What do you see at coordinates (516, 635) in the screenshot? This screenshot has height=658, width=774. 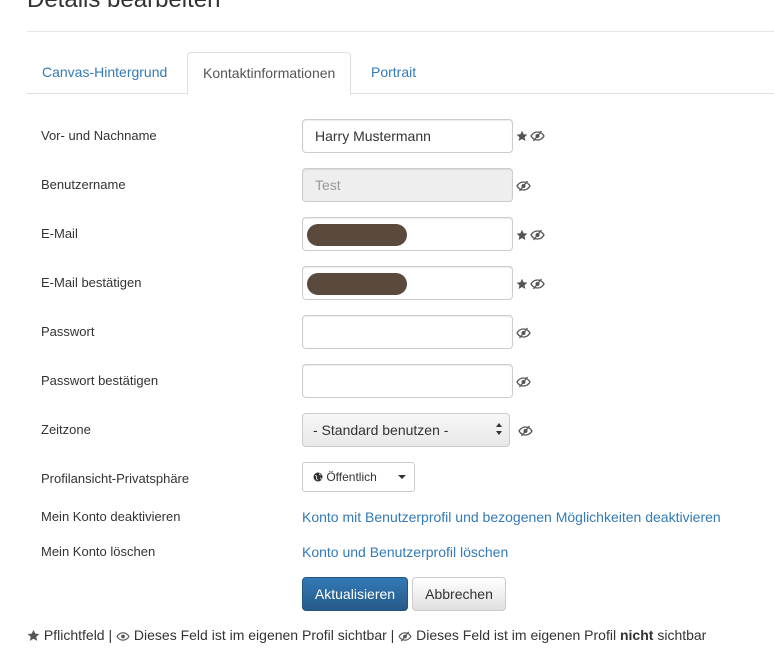 I see `legend-hidden-prefix: Dieses Feld ist im eigenen Profil` at bounding box center [516, 635].